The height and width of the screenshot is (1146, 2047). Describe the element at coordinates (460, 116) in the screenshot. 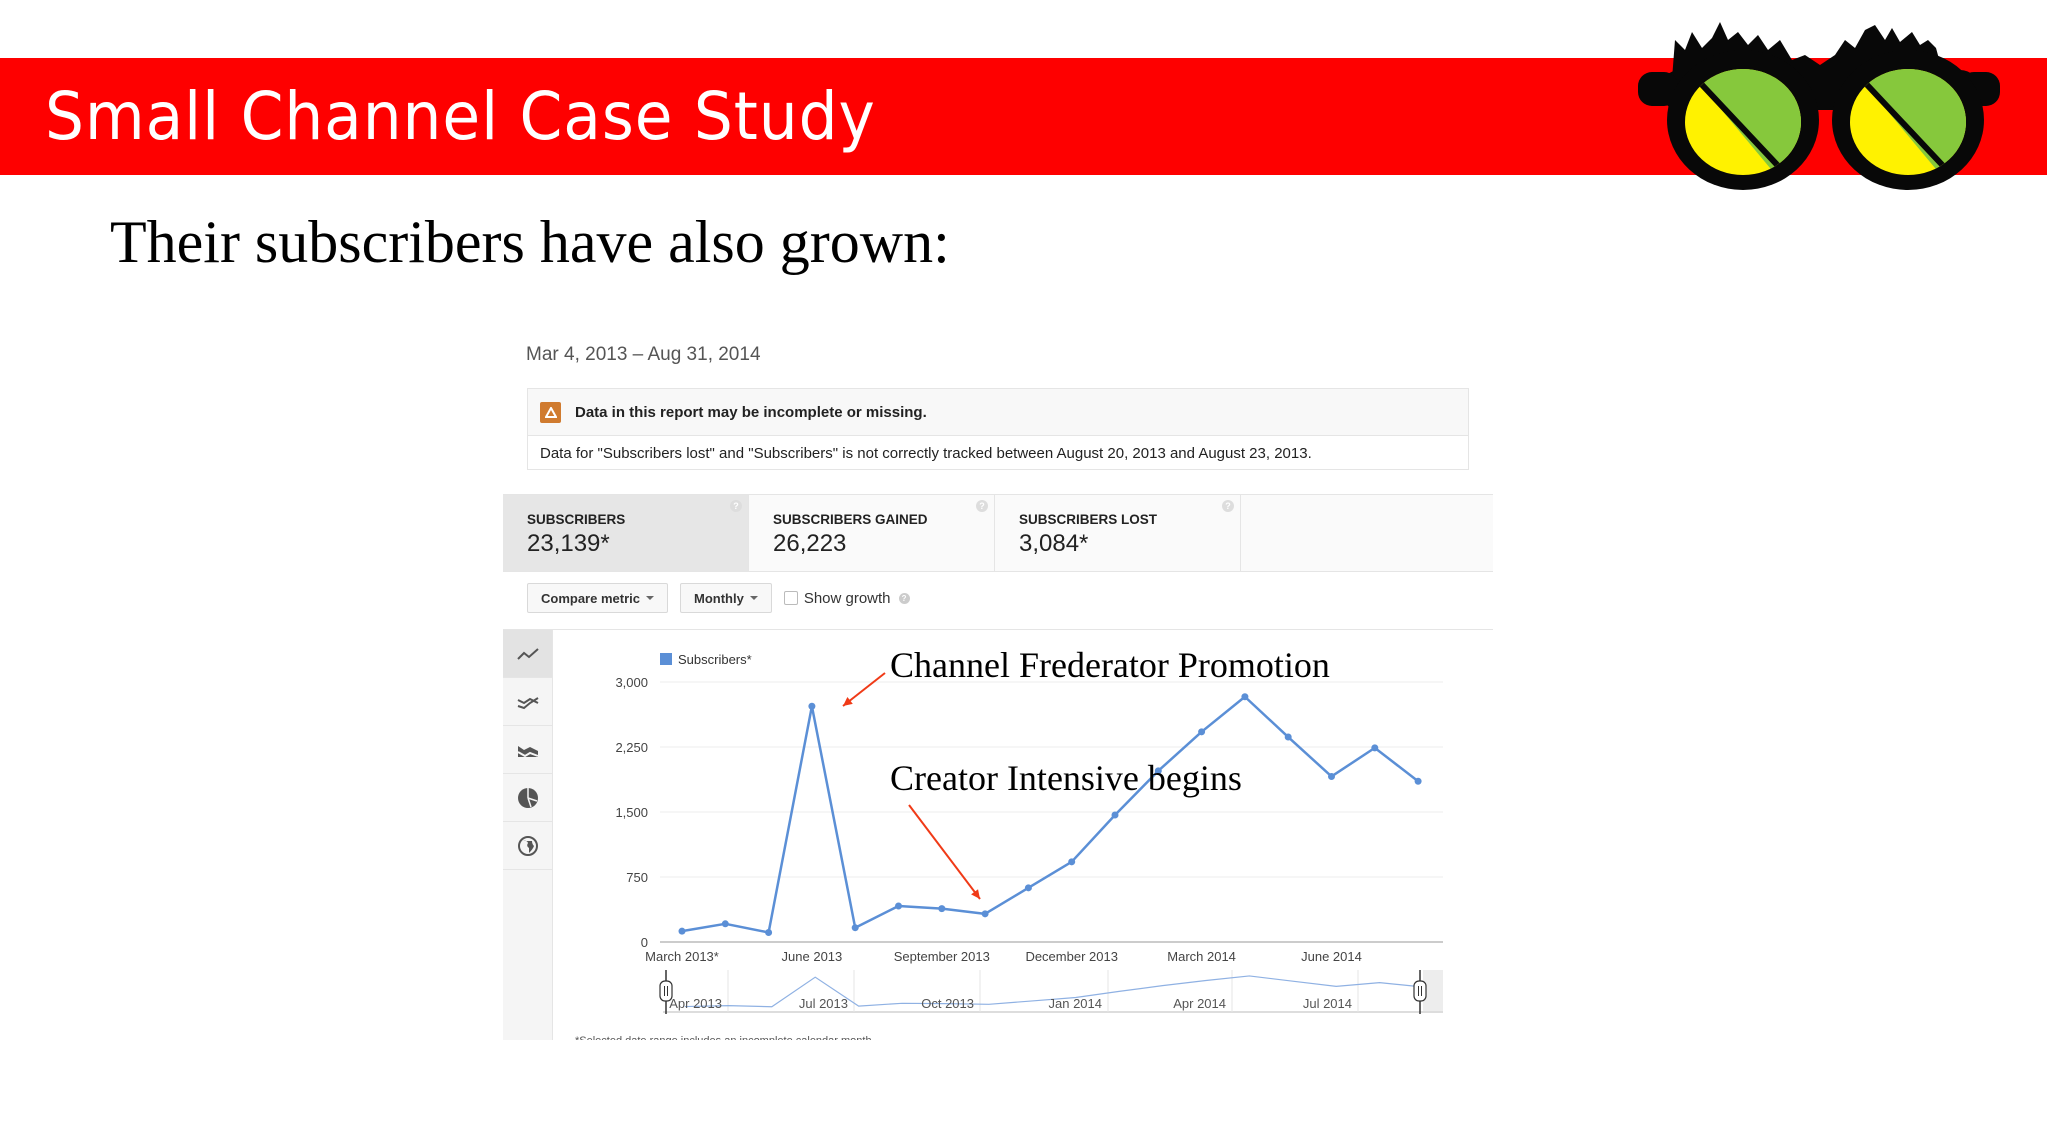

I see `slide-title: Small Channel Case Study` at that location.